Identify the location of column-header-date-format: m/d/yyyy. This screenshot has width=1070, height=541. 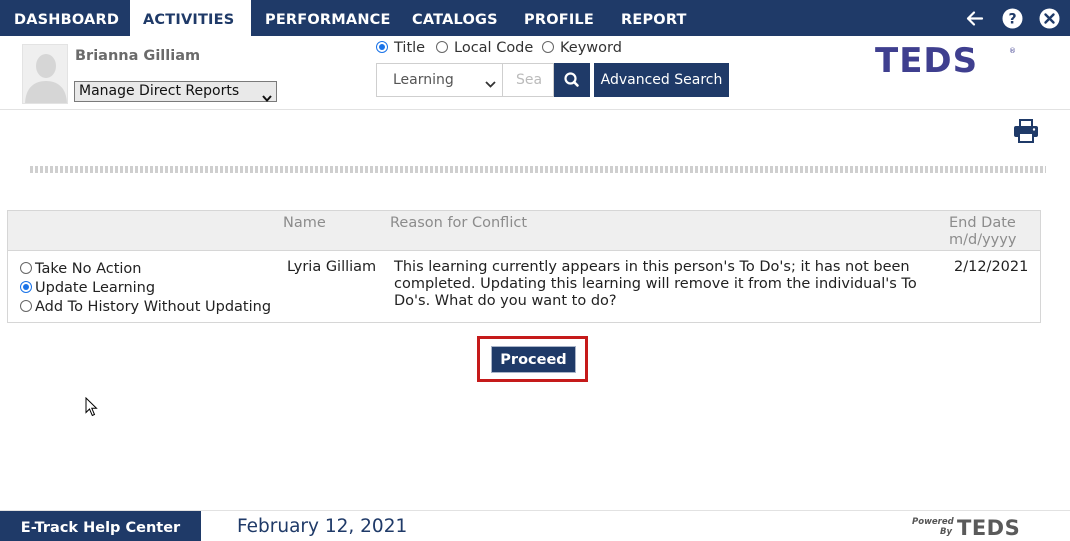
(983, 240).